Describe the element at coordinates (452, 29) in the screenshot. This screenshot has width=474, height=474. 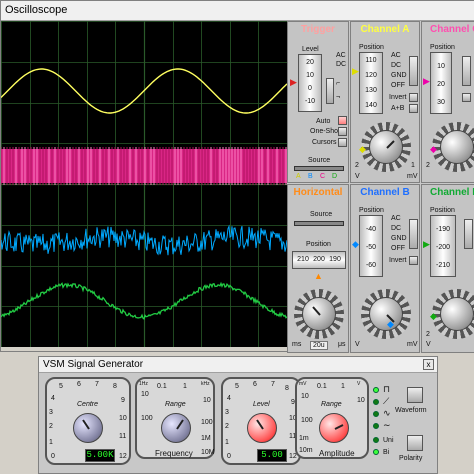
I see `channel-c-title: Channel C` at that location.